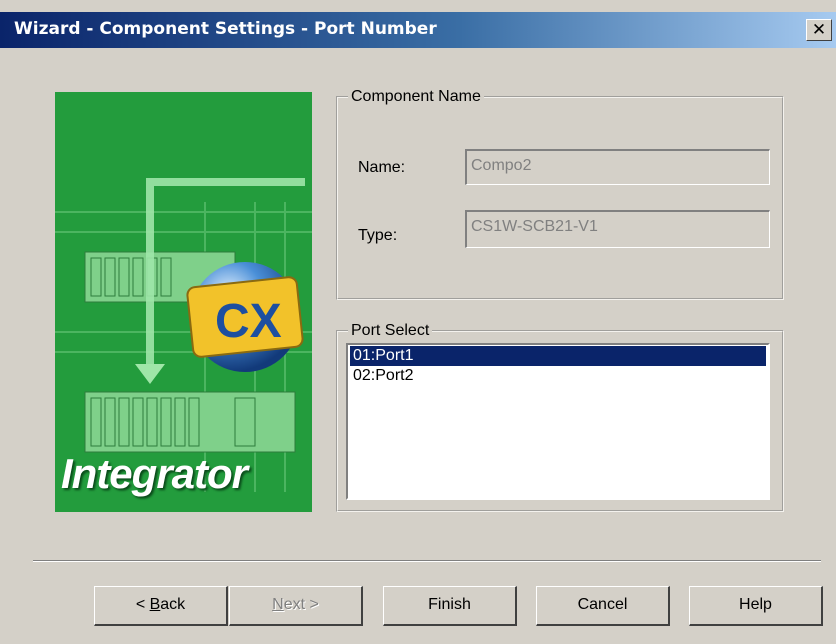  I want to click on type-field: CS1W-SCB21-V1, so click(617, 229).